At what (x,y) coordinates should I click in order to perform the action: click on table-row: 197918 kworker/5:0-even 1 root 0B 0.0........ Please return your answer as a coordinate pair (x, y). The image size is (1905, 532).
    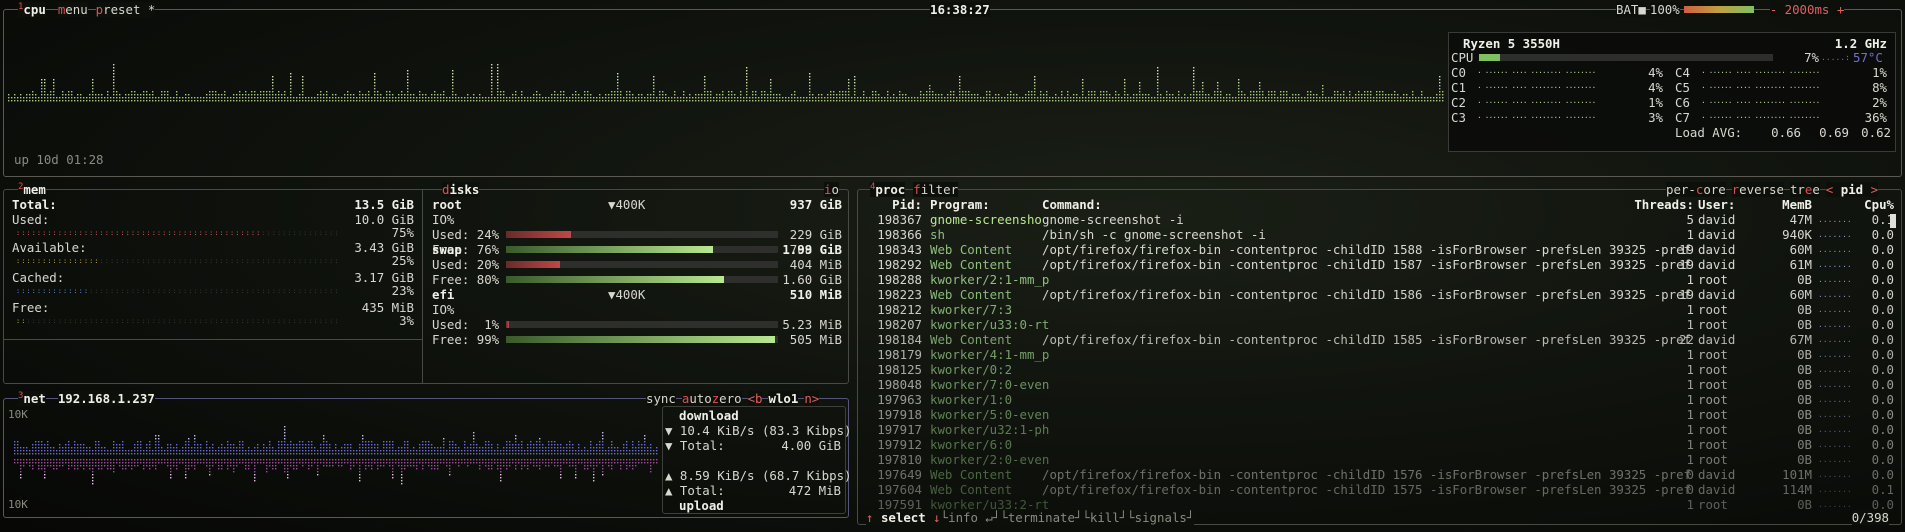
    Looking at the image, I should click on (1380, 414).